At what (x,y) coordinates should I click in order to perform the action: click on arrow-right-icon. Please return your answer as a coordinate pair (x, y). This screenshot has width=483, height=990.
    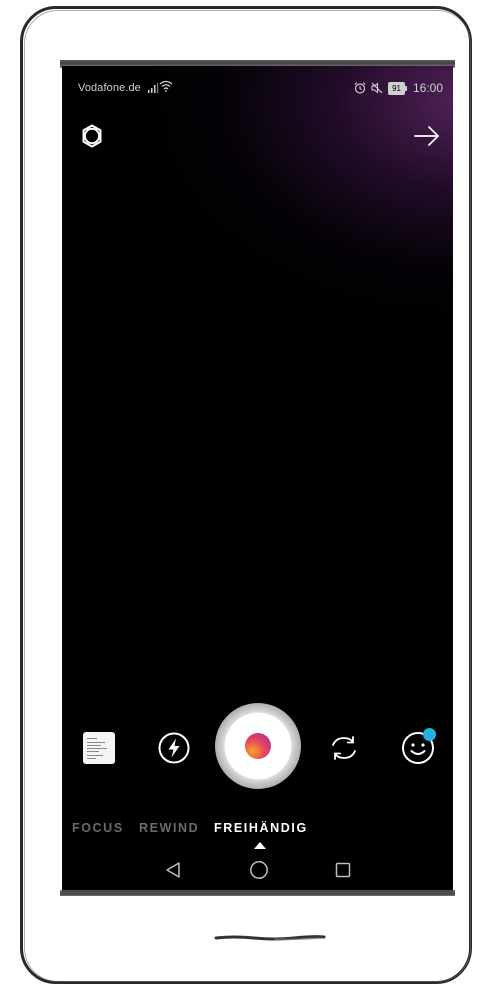
    Looking at the image, I should click on (427, 136).